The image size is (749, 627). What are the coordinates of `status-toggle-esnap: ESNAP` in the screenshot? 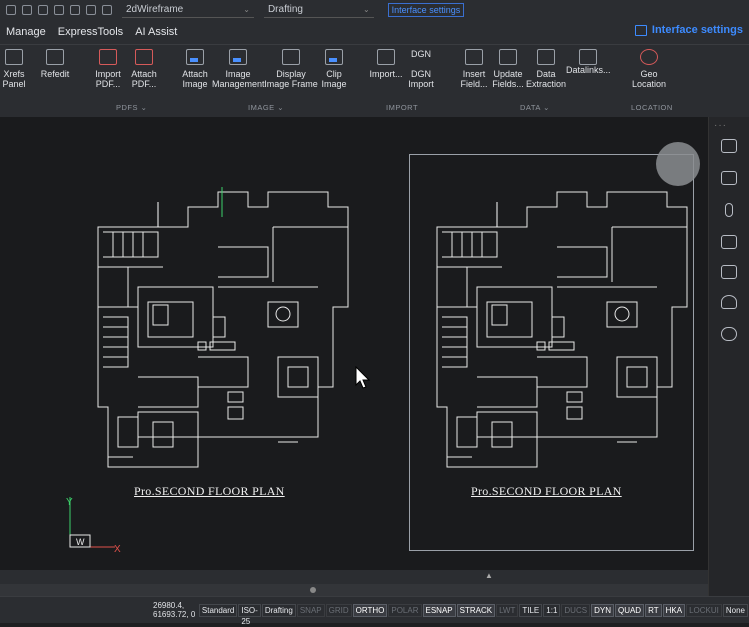 It's located at (439, 610).